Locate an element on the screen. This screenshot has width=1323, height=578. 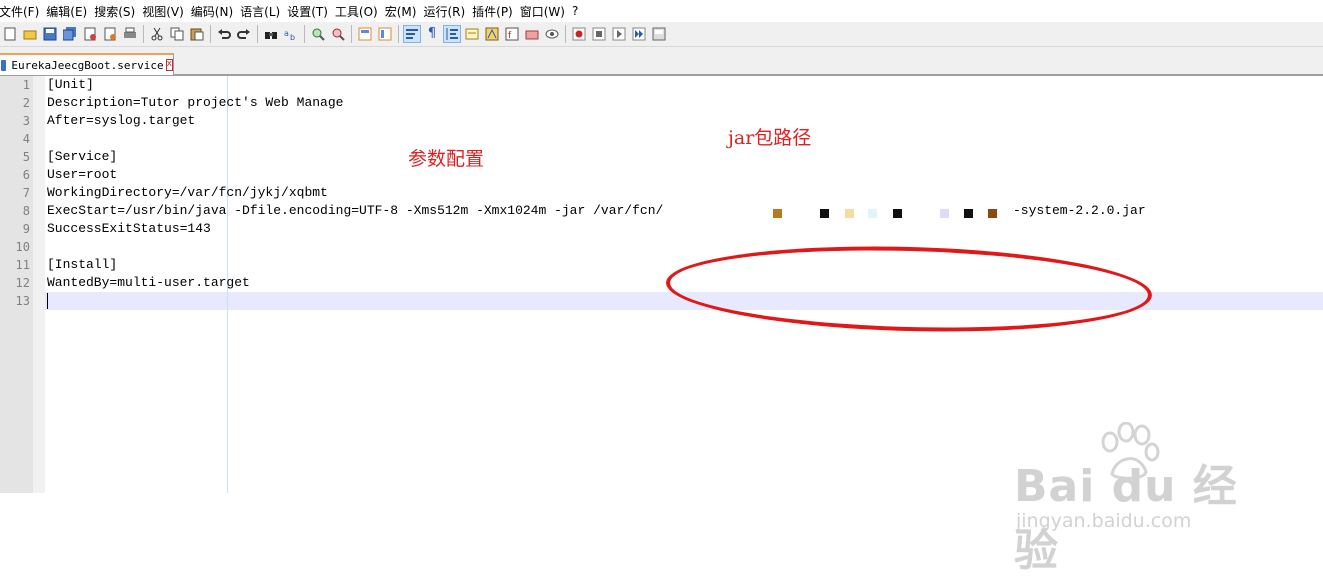
menu-file: 文件(F) is located at coordinates (23, 11).